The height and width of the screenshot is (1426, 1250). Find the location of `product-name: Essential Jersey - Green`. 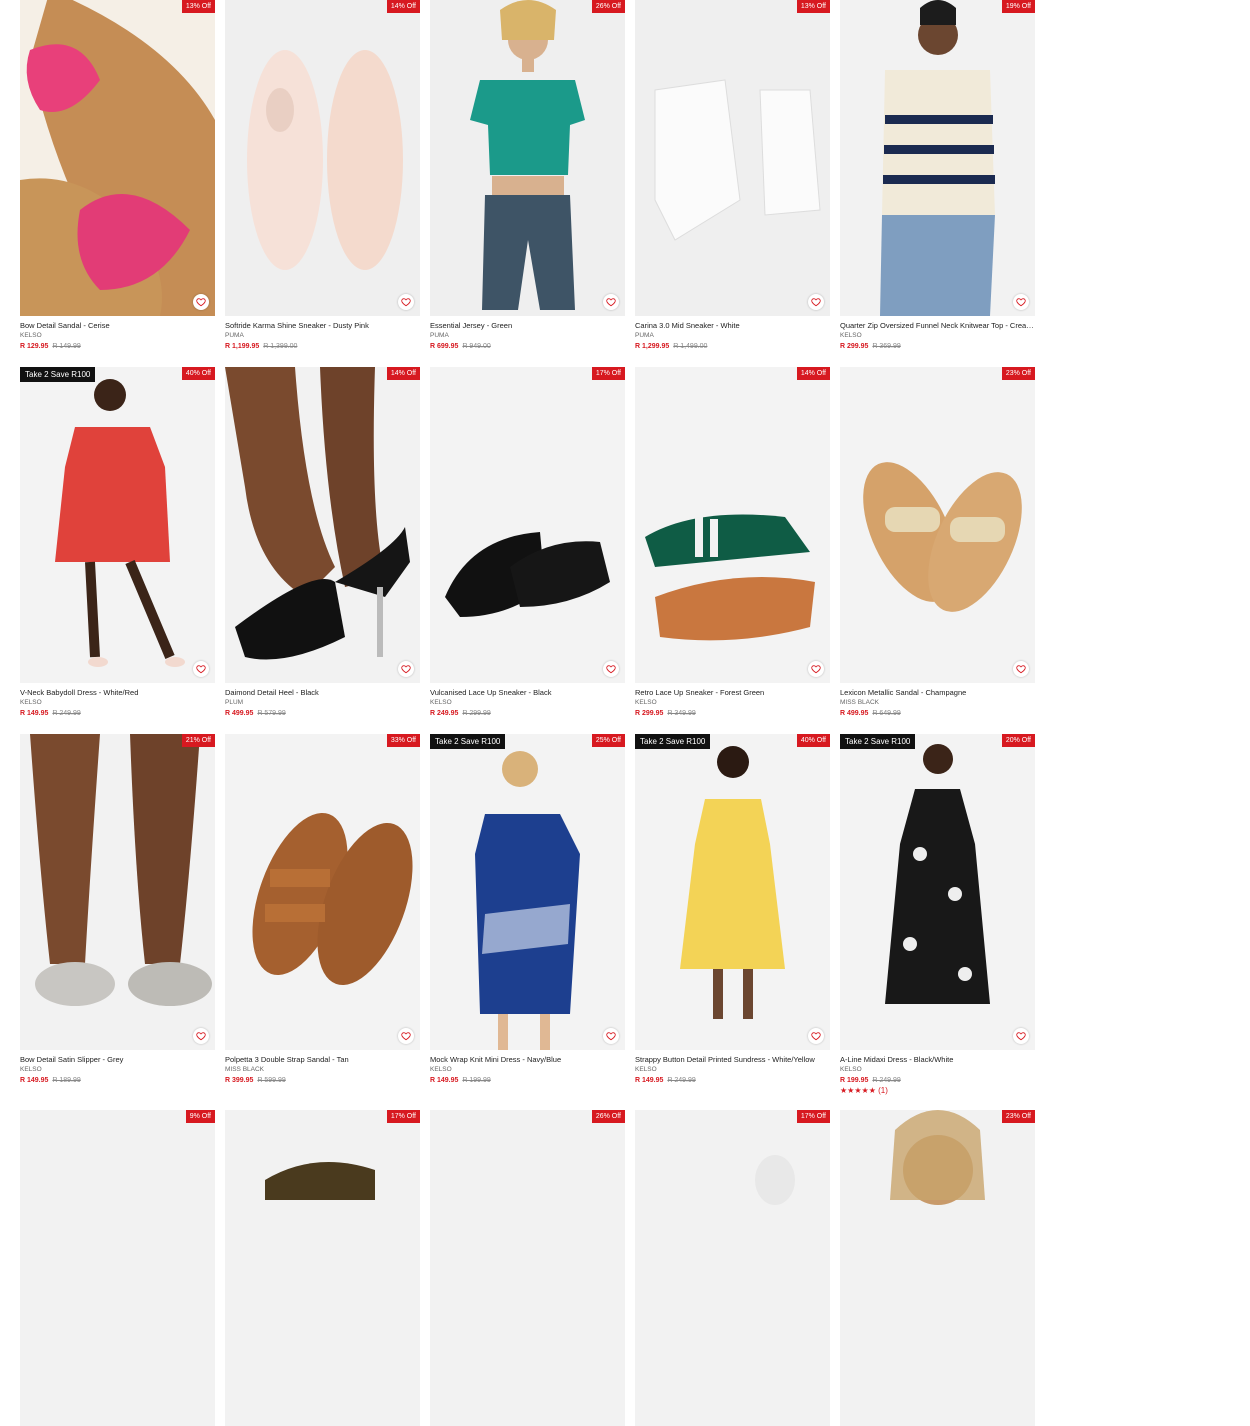

product-name: Essential Jersey - Green is located at coordinates (527, 326).